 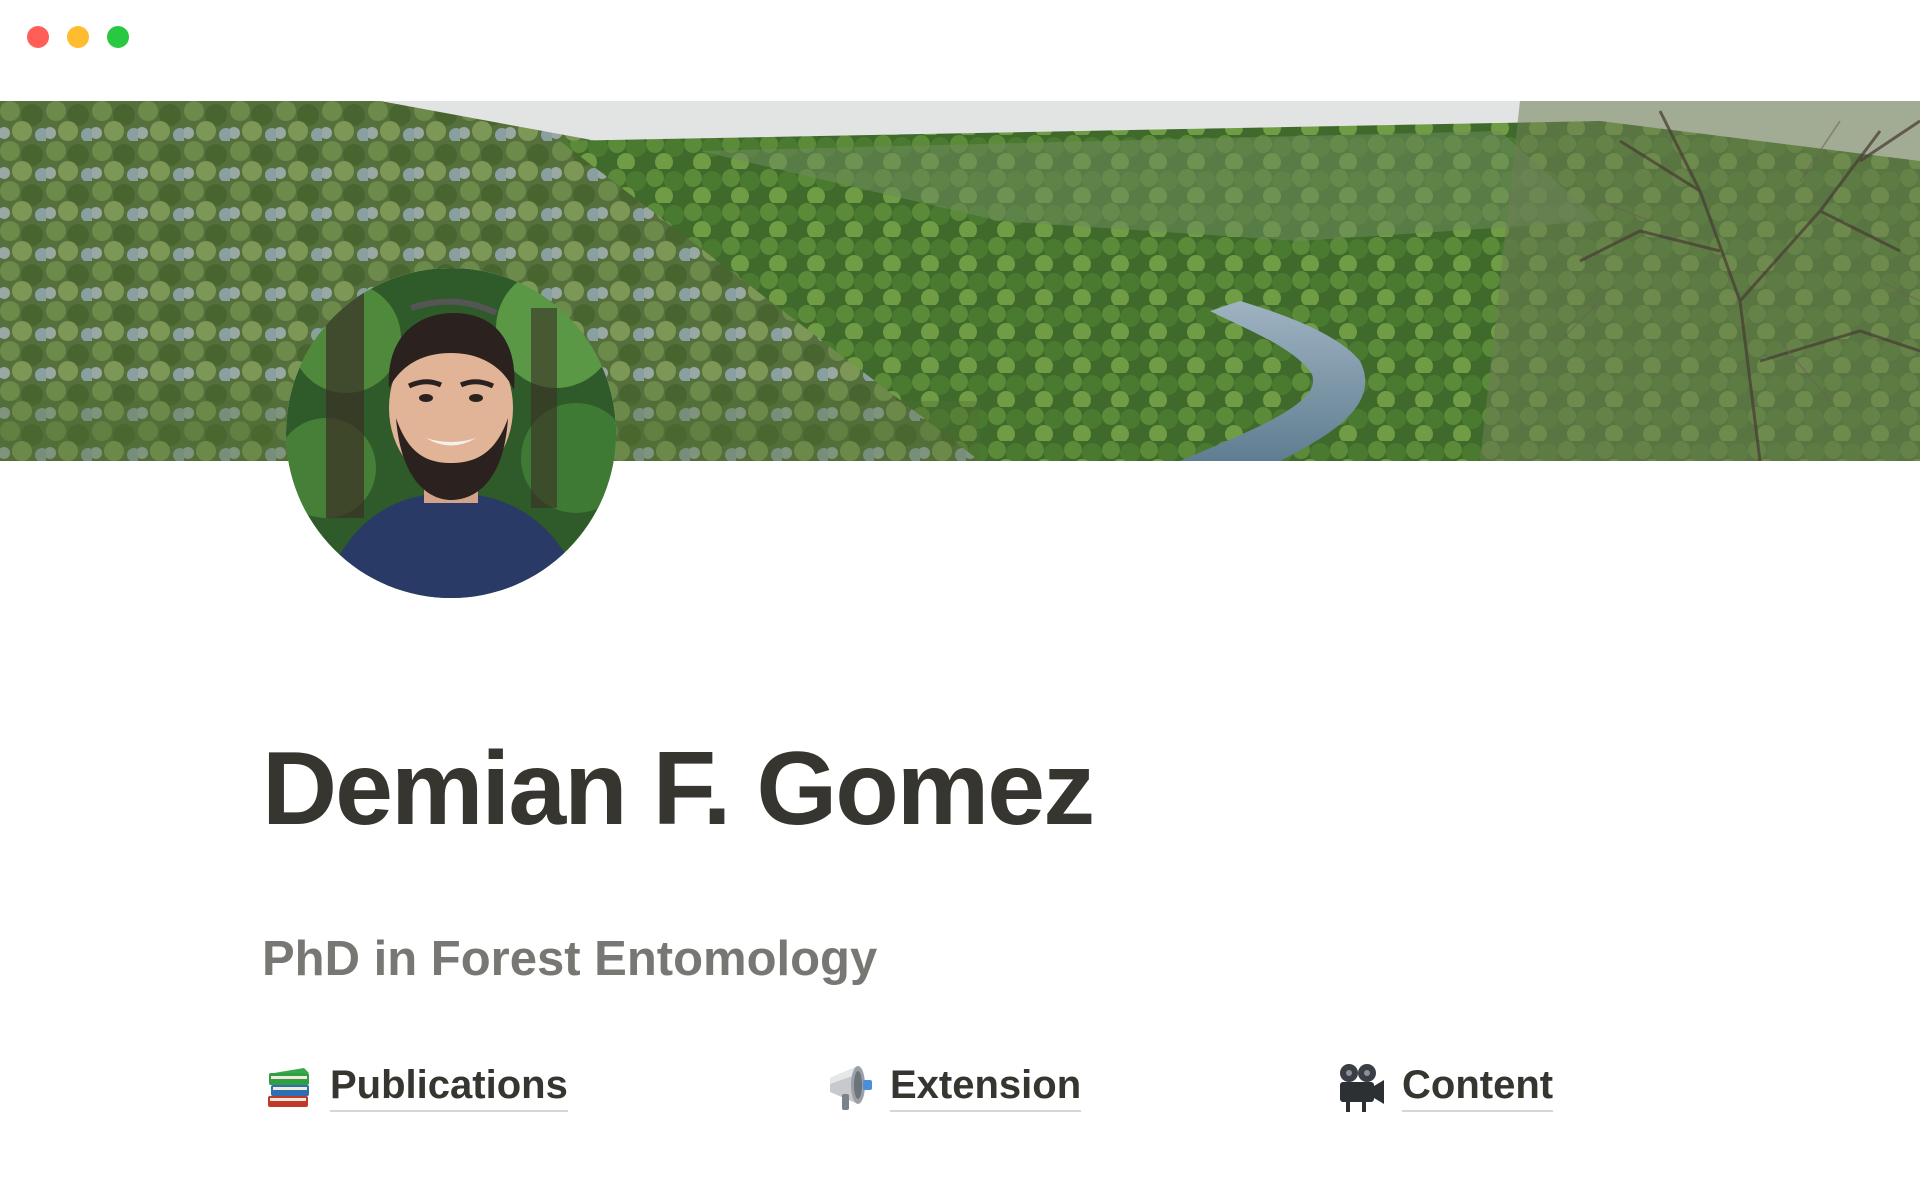 What do you see at coordinates (449, 1087) in the screenshot?
I see `publications-link-label: Publications` at bounding box center [449, 1087].